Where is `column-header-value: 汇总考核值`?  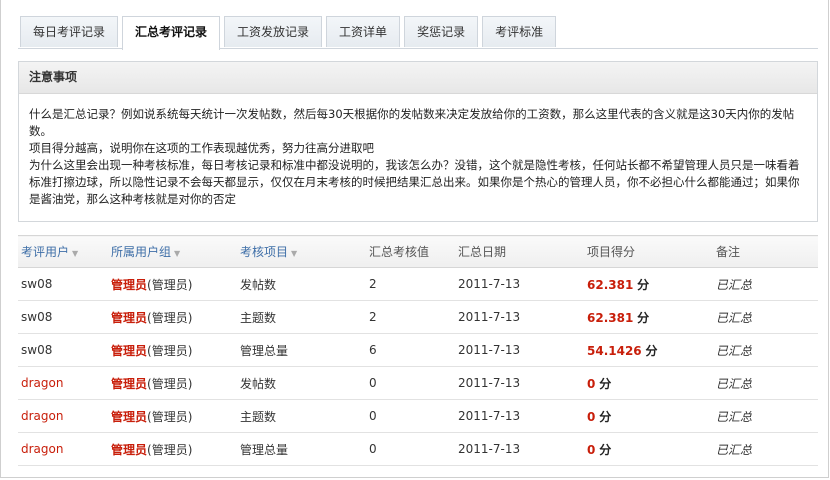
column-header-value: 汇总考核值 is located at coordinates (410, 251).